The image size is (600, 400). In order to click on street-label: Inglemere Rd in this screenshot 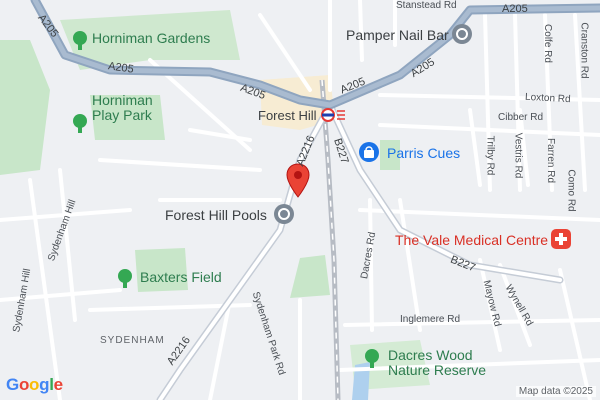, I will do `click(430, 319)`.